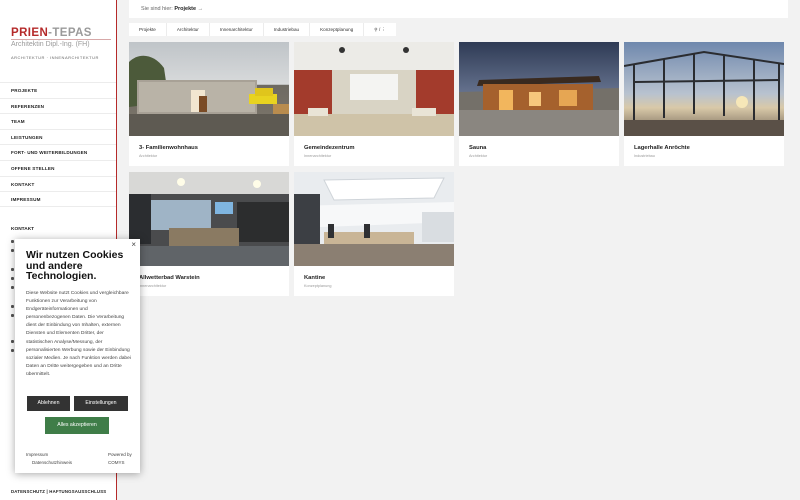 The height and width of the screenshot is (500, 800). What do you see at coordinates (200, 9) in the screenshot?
I see `breadcrumb-arrow-icon: →` at bounding box center [200, 9].